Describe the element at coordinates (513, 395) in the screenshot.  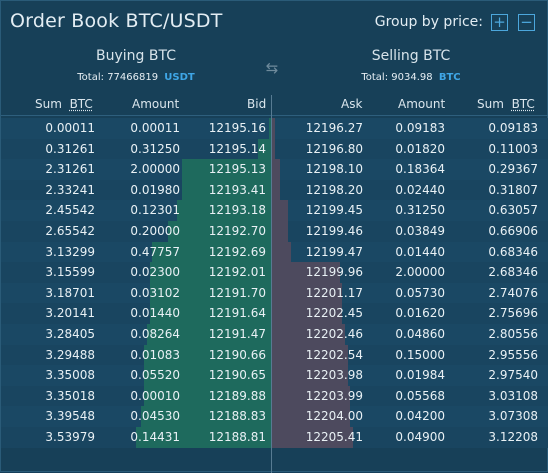
I see `ask-sum: 3.03108` at that location.